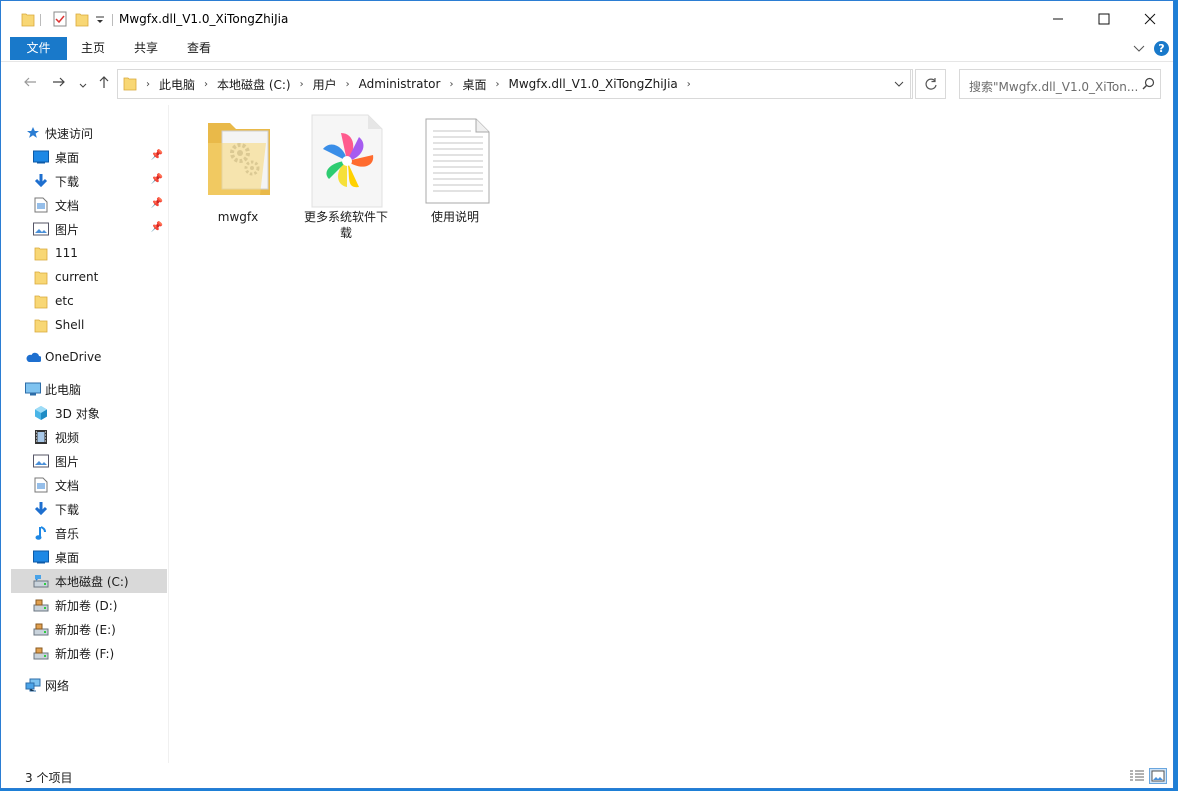 This screenshot has height=791, width=1178. Describe the element at coordinates (49, 778) in the screenshot. I see `item-count: 3 个项目` at that location.